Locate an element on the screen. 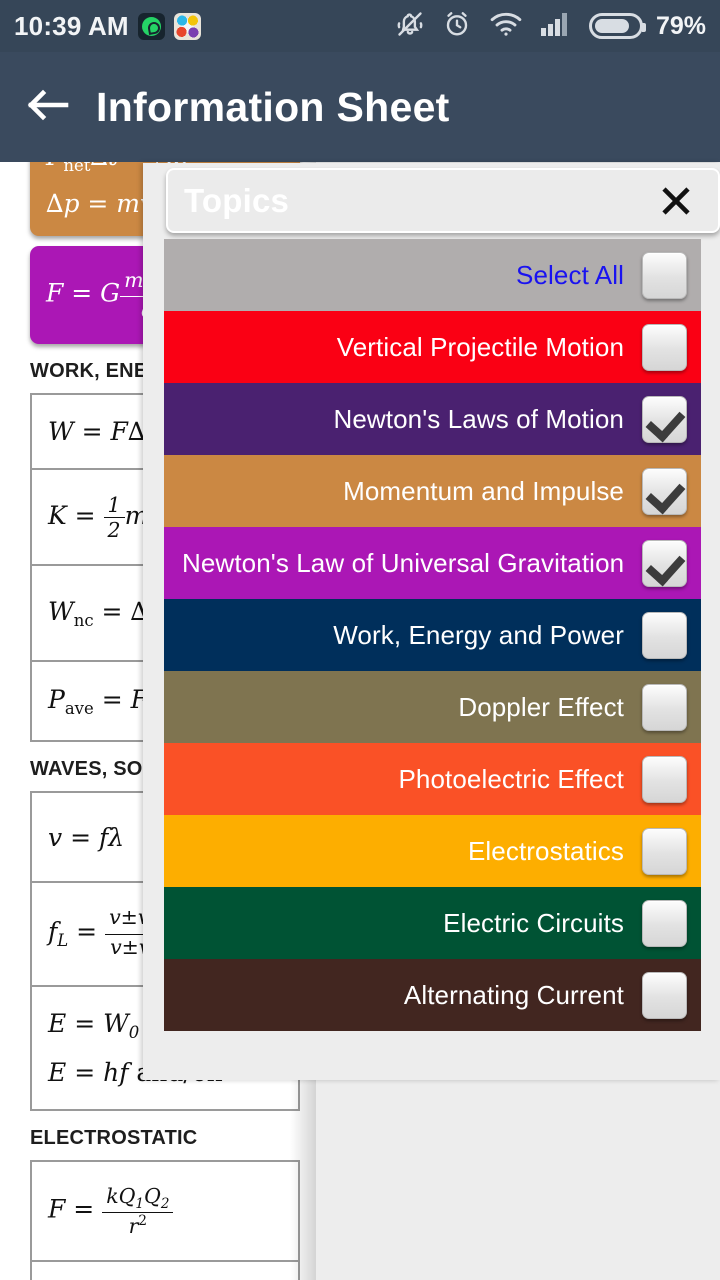  topic-row: Doppler Effect is located at coordinates (432, 707).